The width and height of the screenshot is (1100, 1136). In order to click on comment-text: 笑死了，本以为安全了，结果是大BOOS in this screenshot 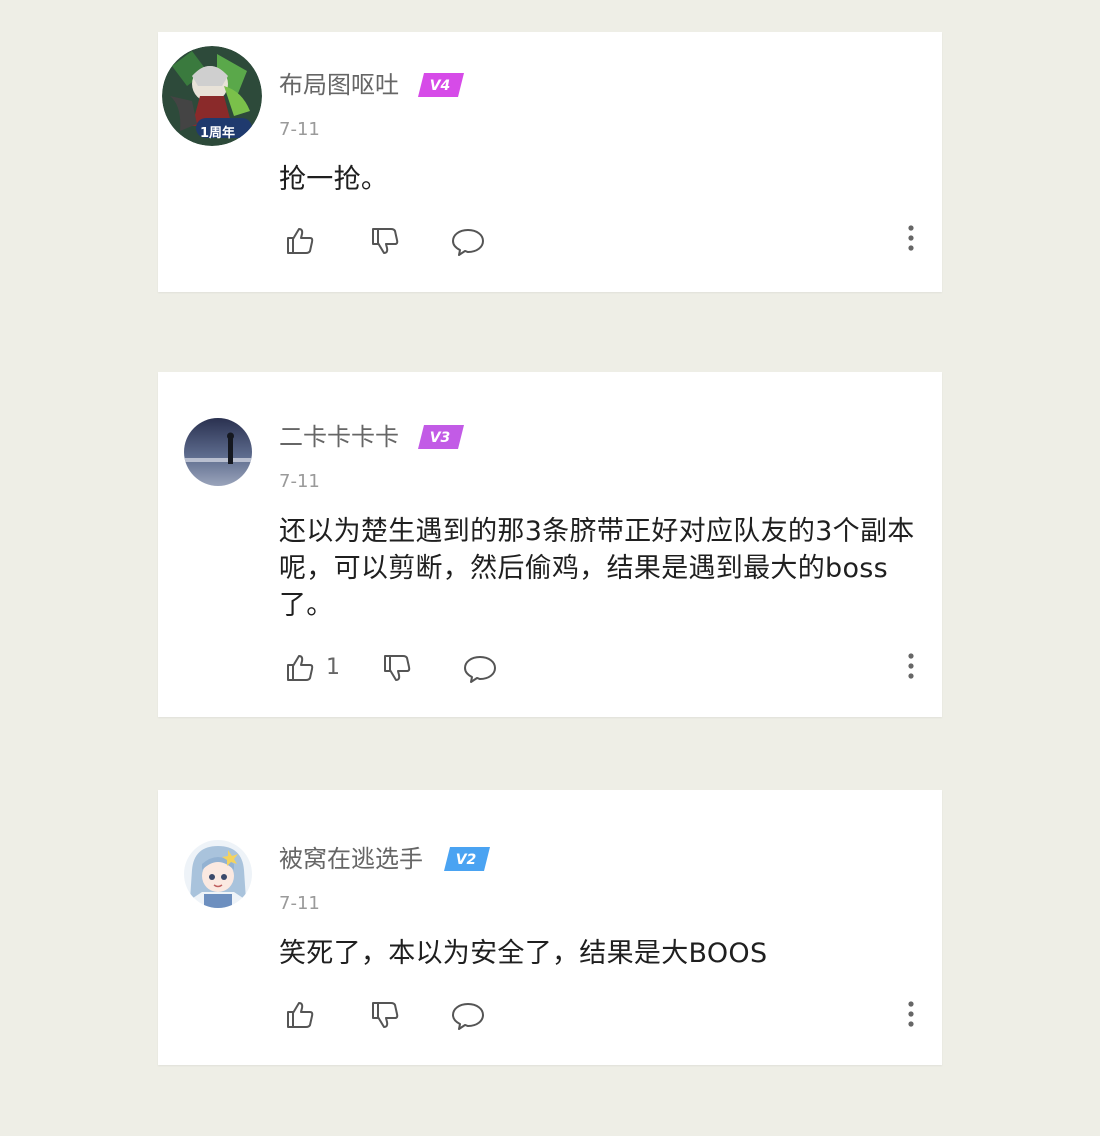, I will do `click(523, 953)`.